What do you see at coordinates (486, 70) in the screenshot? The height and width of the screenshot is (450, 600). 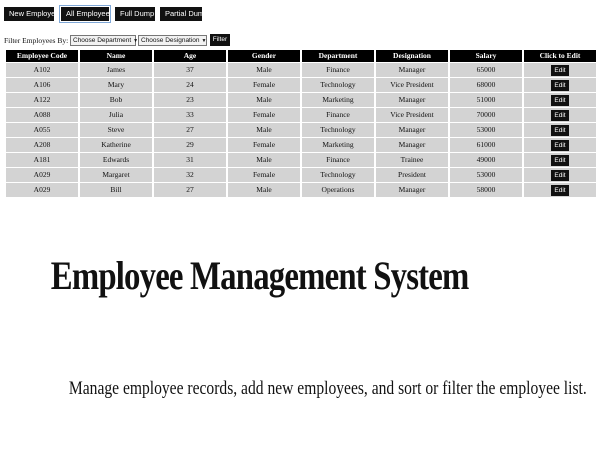 I see `cell-salary: 65000` at bounding box center [486, 70].